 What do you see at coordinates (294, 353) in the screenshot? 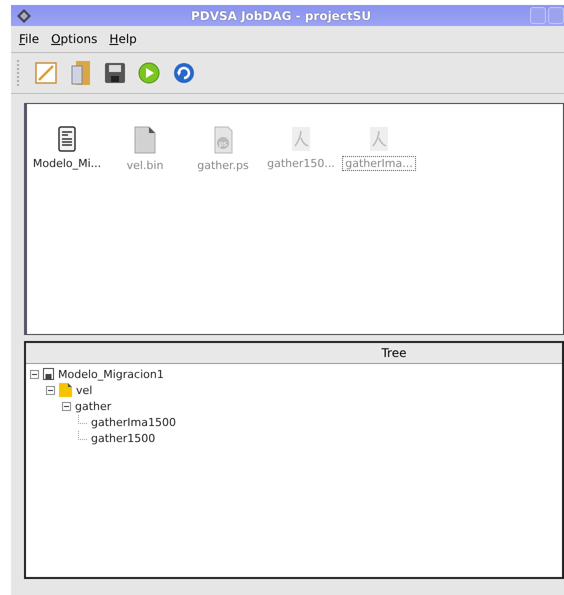
I see `column-header: Tree` at bounding box center [294, 353].